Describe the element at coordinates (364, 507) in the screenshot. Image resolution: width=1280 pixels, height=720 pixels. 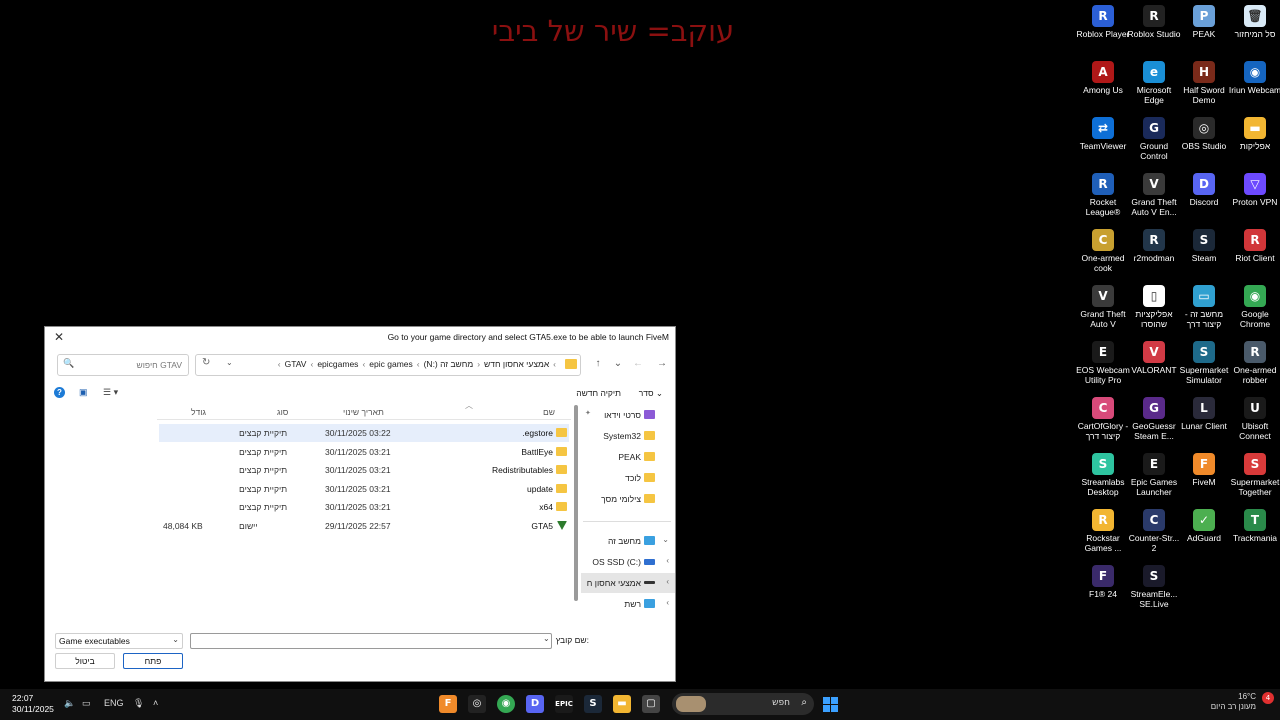
I see `file-row: x64 30/11/2025 03:21 תיקיית קבצים` at that location.